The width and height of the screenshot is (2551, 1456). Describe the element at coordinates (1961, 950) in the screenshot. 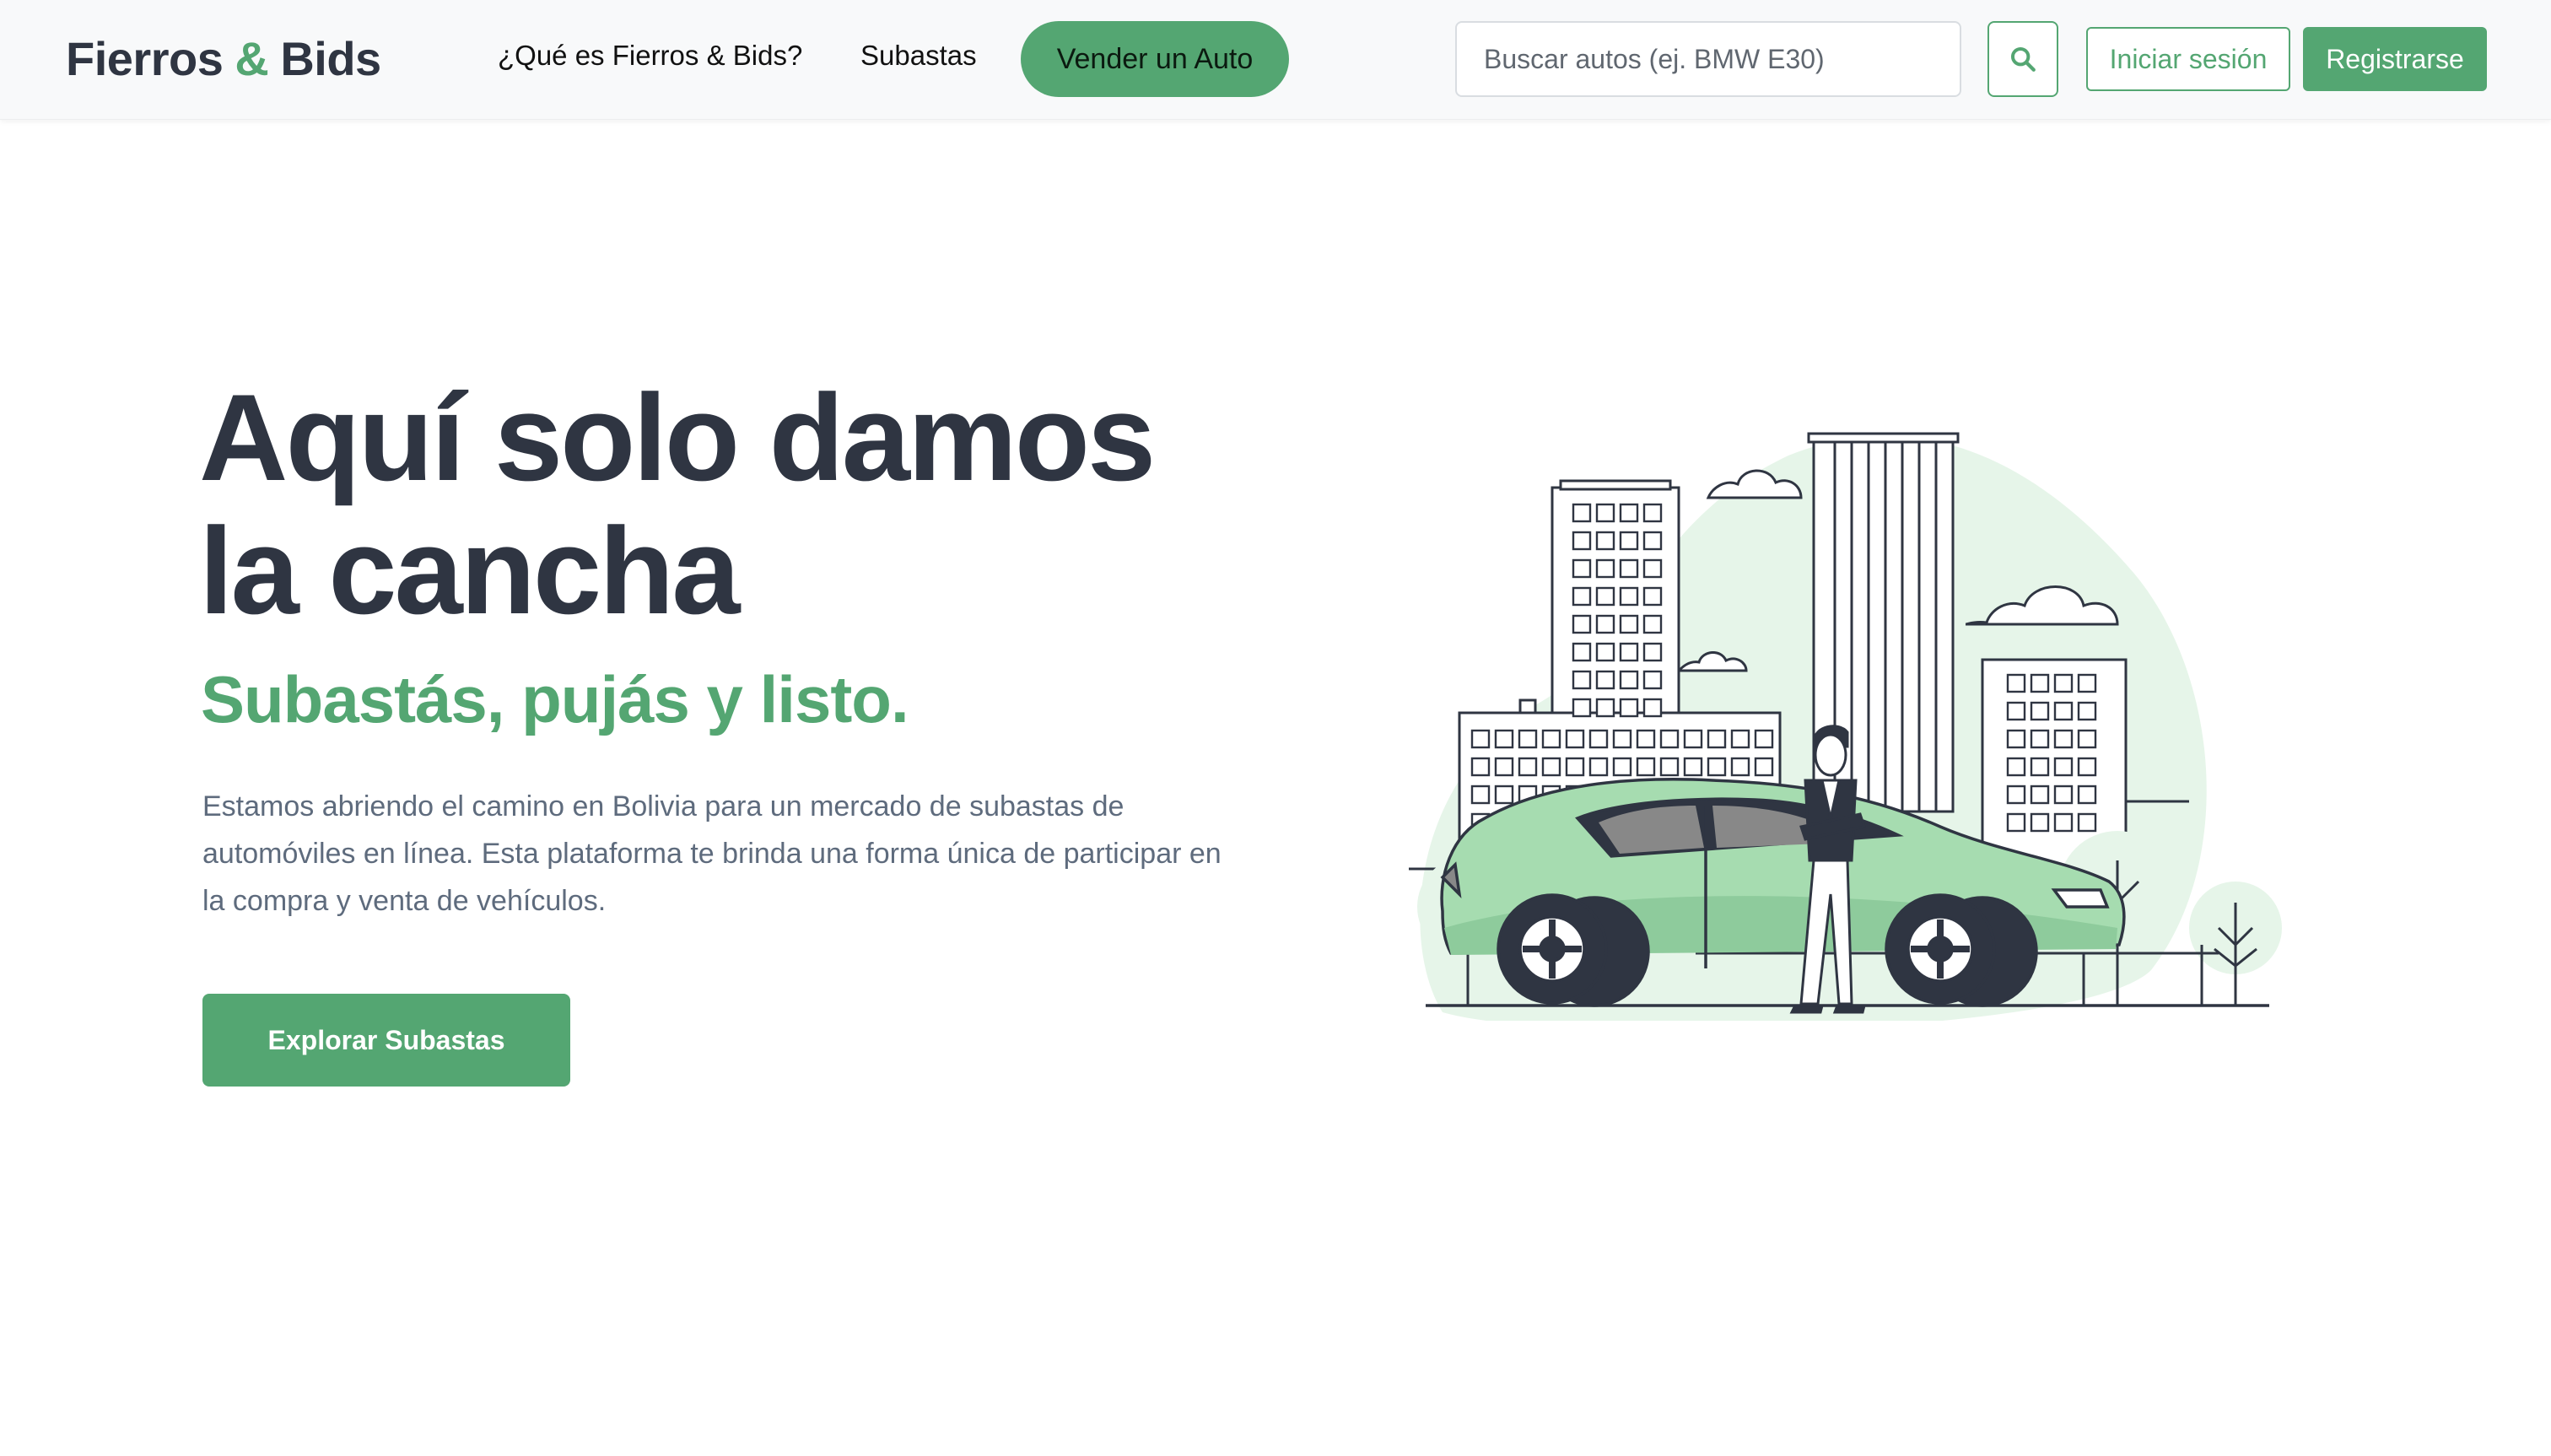

I see `car-wheel-front` at that location.